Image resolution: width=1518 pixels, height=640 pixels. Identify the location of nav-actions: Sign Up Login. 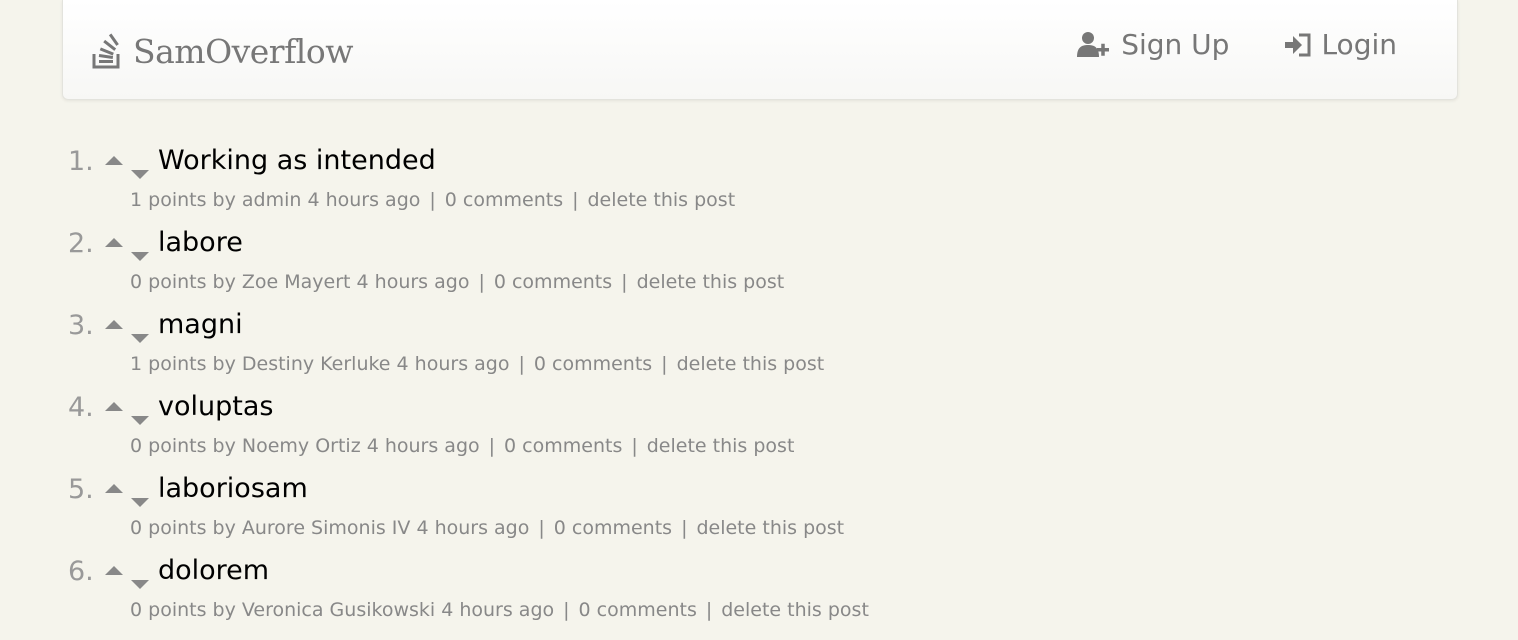
(1209, 44).